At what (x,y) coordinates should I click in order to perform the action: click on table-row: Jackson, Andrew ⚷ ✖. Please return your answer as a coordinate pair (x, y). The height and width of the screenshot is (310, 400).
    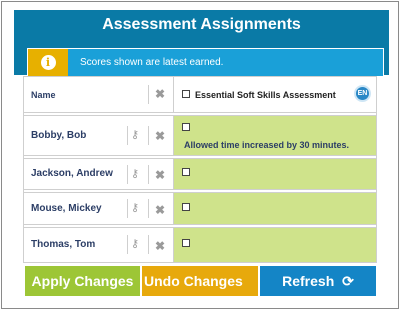
    Looking at the image, I should click on (200, 174).